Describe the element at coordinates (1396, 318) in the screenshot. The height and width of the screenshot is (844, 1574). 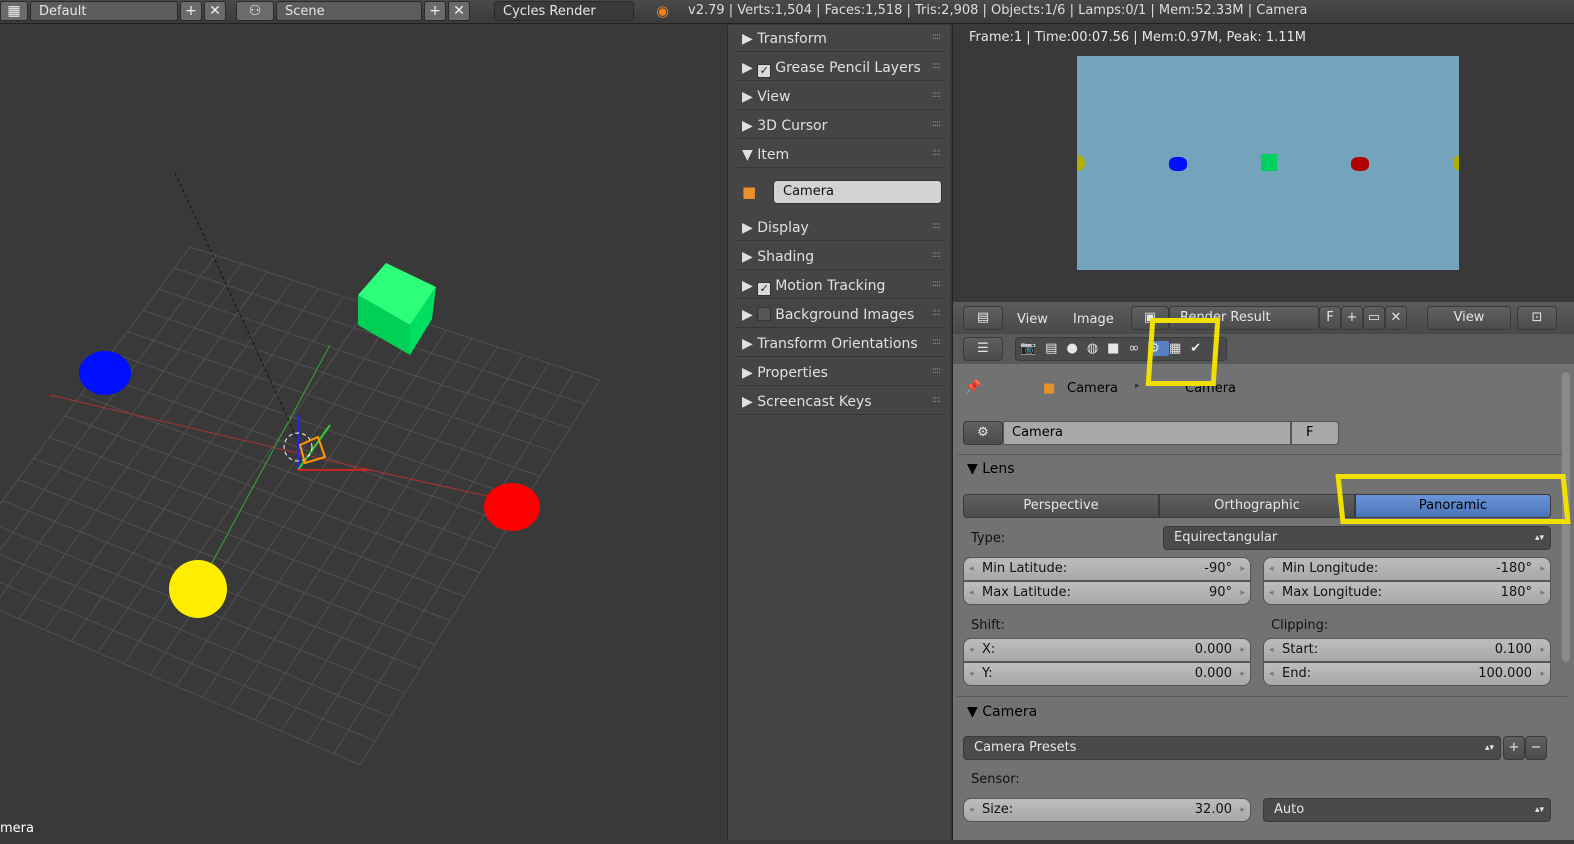
I see `unlink-image-button: ✕` at that location.